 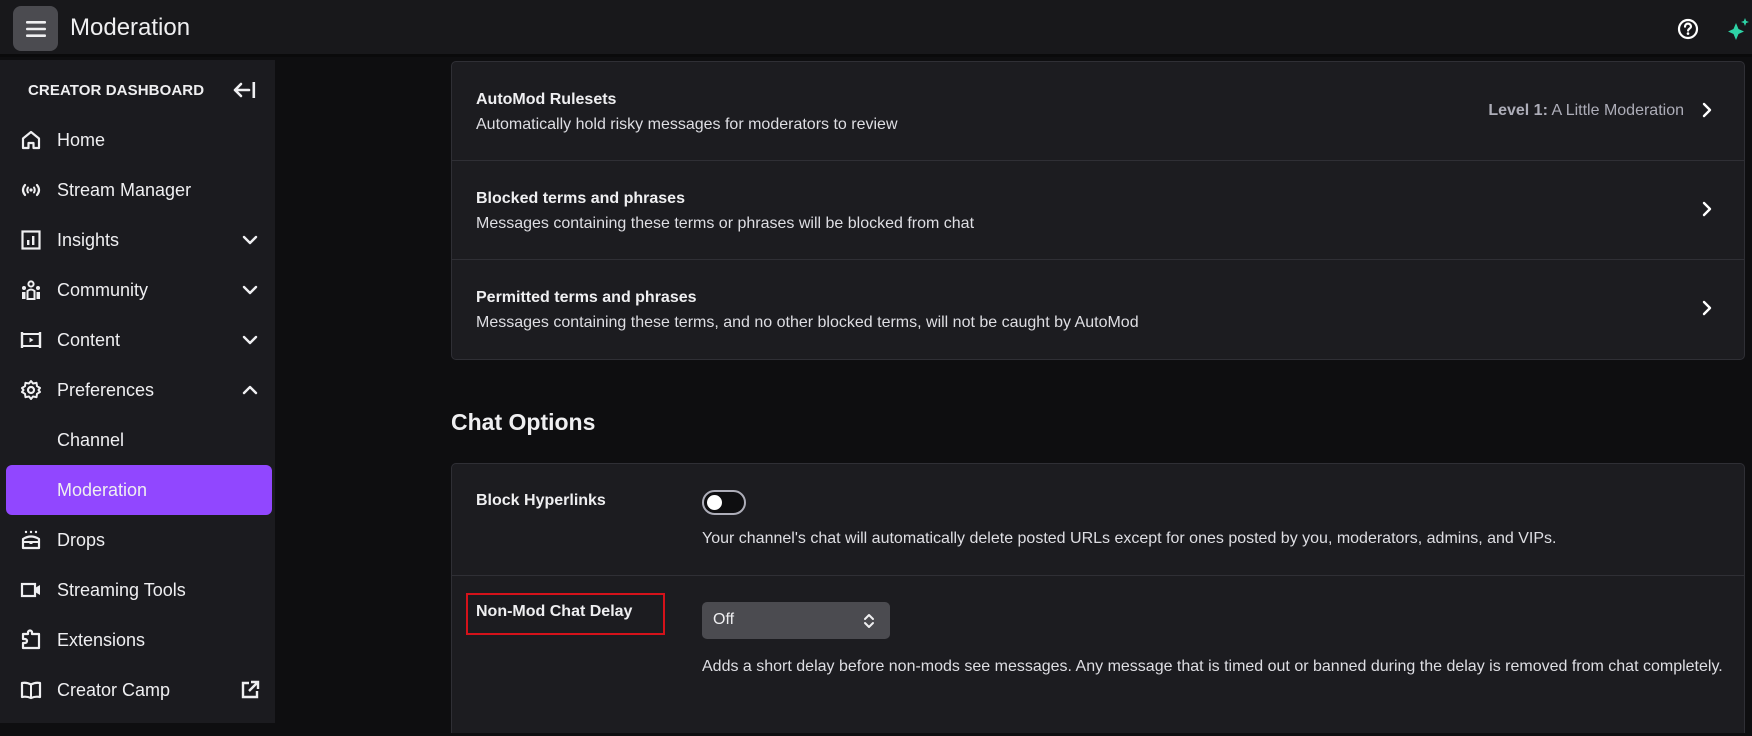 I want to click on camera-icon, so click(x=30, y=590).